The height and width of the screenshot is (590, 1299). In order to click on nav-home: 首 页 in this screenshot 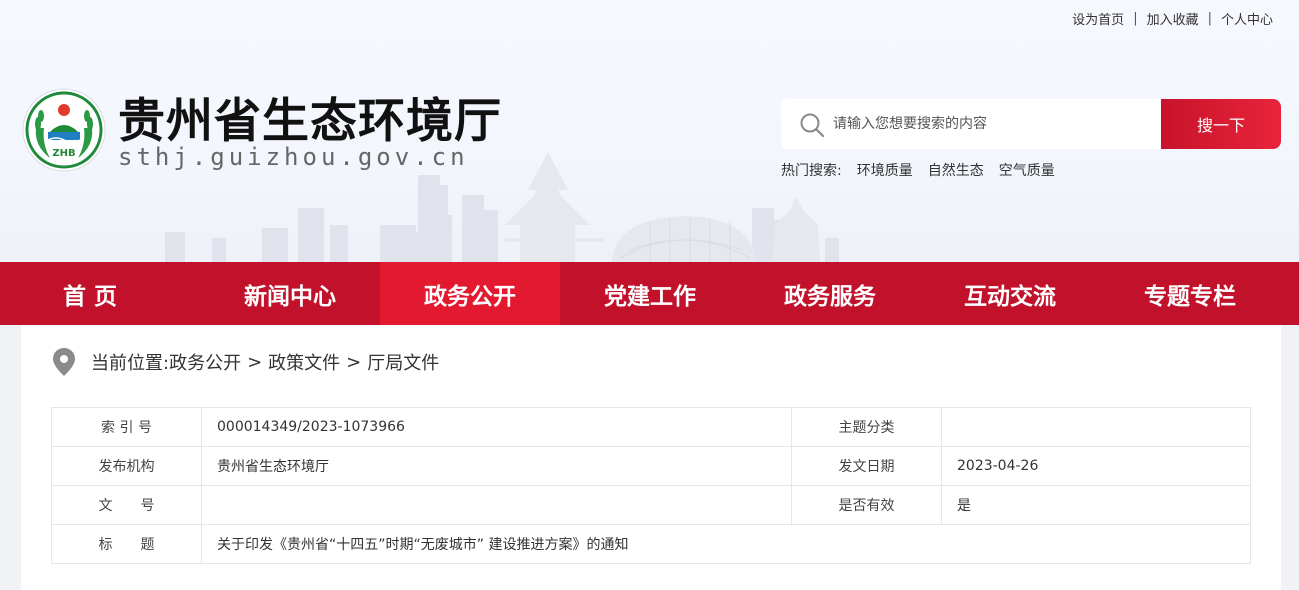, I will do `click(100, 293)`.